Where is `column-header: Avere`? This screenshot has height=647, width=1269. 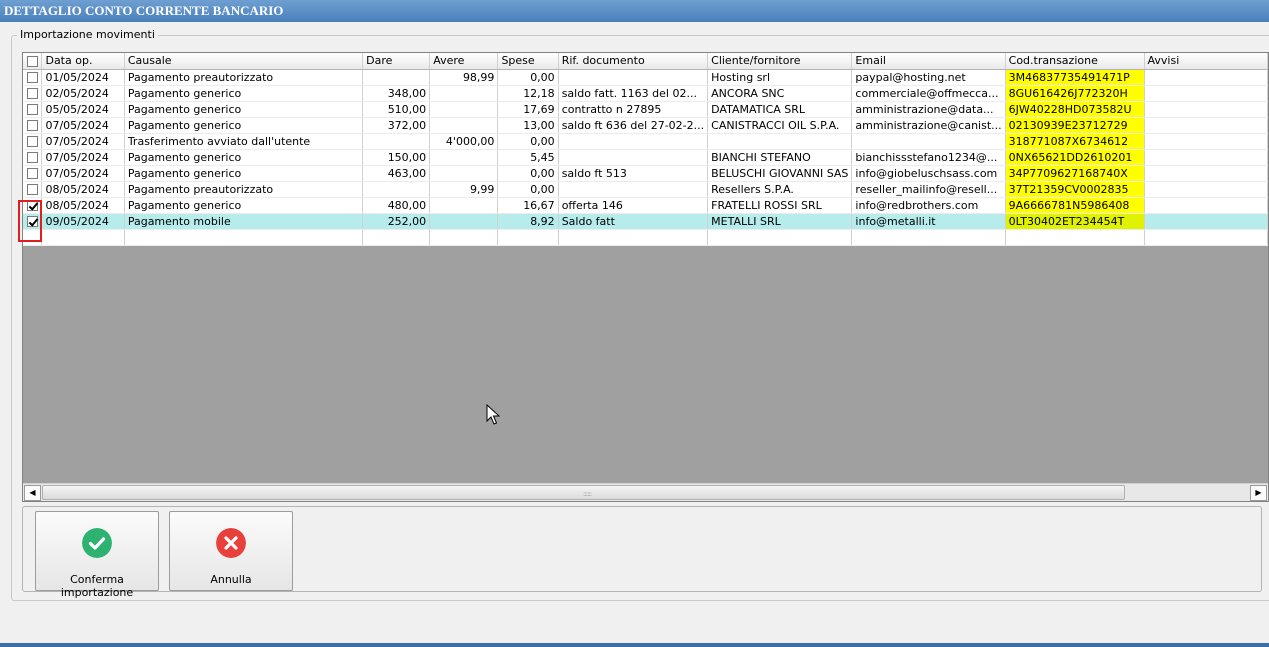 column-header: Avere is located at coordinates (464, 61).